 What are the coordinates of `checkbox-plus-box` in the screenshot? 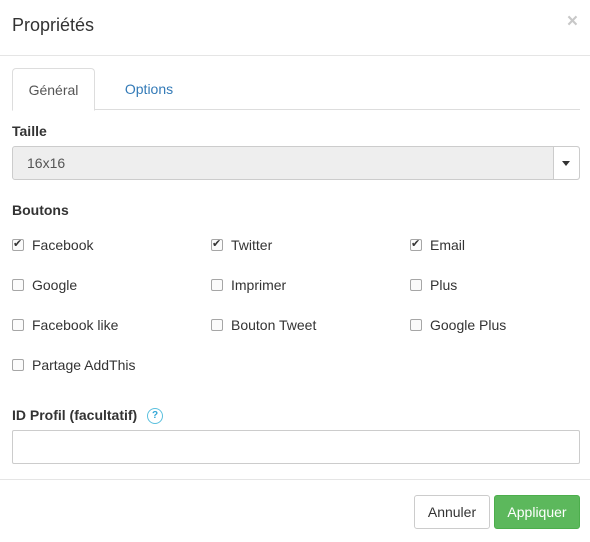 It's located at (416, 285).